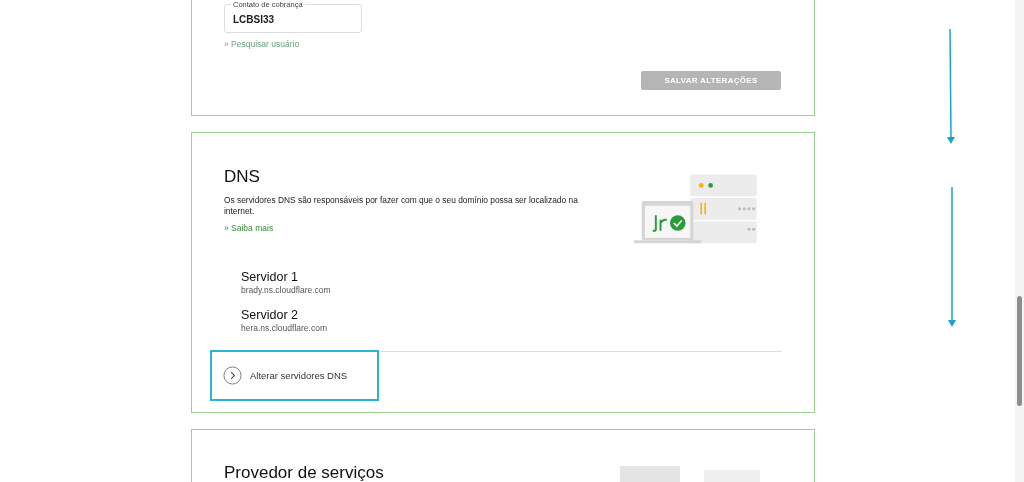 The image size is (1024, 482). I want to click on description-text: Os servidores DNS são responsáveis por fazer com que o seu domínio possa ser localizado na internet., so click(401, 206).